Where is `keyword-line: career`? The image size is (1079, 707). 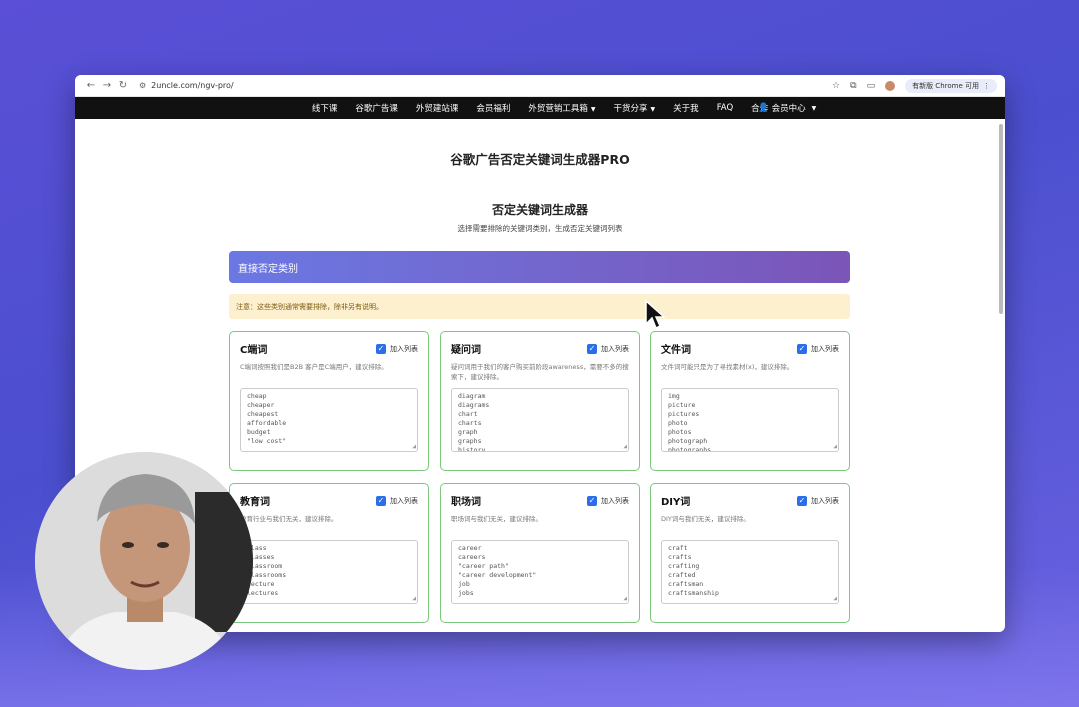 keyword-line: career is located at coordinates (470, 548).